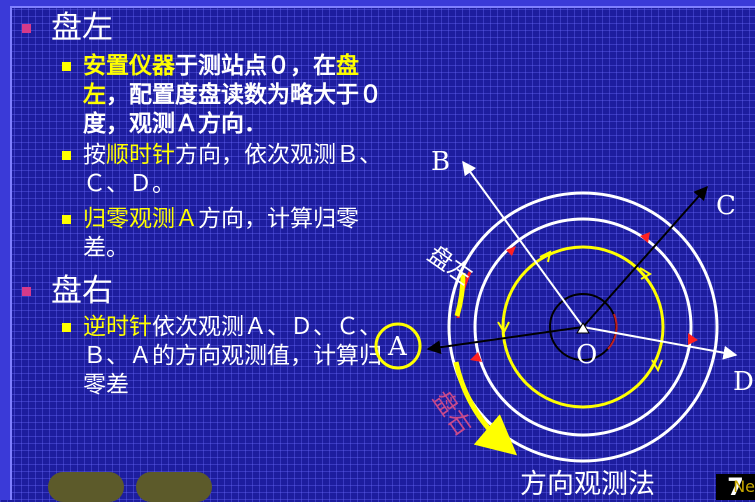 Image resolution: width=755 pixels, height=502 pixels. I want to click on prev-slide-button, so click(86, 487).